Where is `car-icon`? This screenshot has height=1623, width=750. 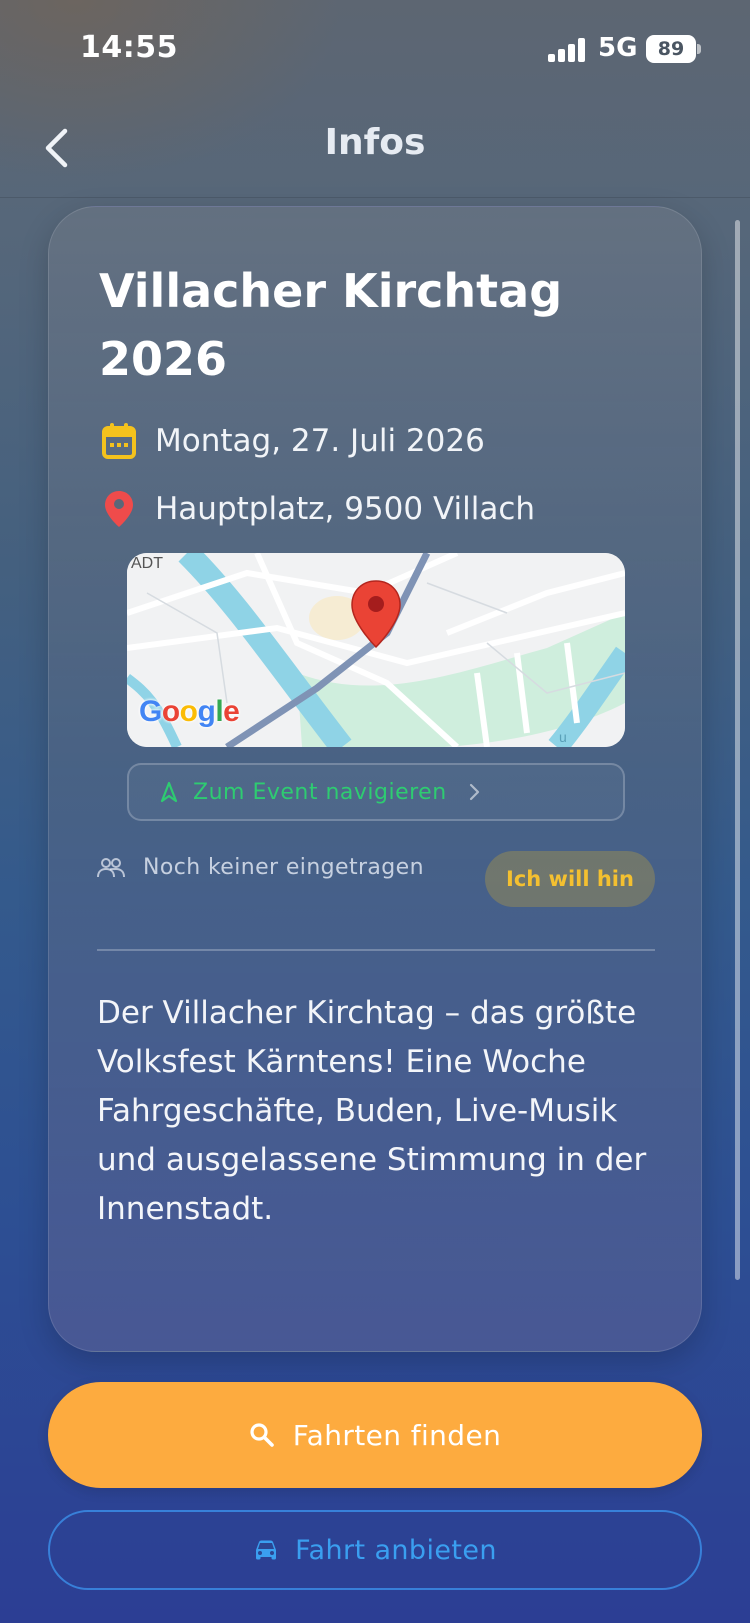 car-icon is located at coordinates (266, 1550).